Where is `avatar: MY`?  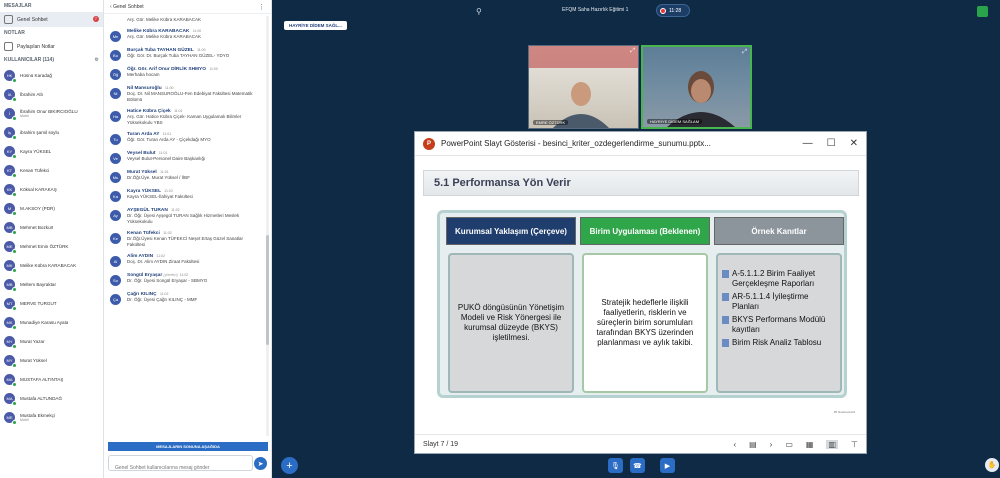 avatar: MY is located at coordinates (10, 361).